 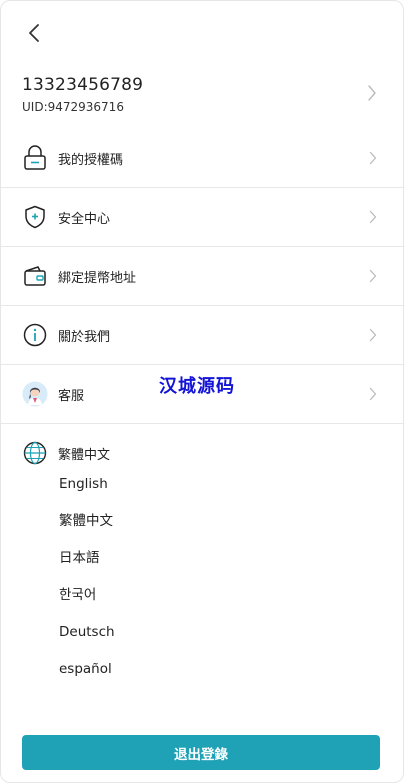 What do you see at coordinates (202, 158) in the screenshot?
I see `menu-item-authorization-code: 我的授權碼` at bounding box center [202, 158].